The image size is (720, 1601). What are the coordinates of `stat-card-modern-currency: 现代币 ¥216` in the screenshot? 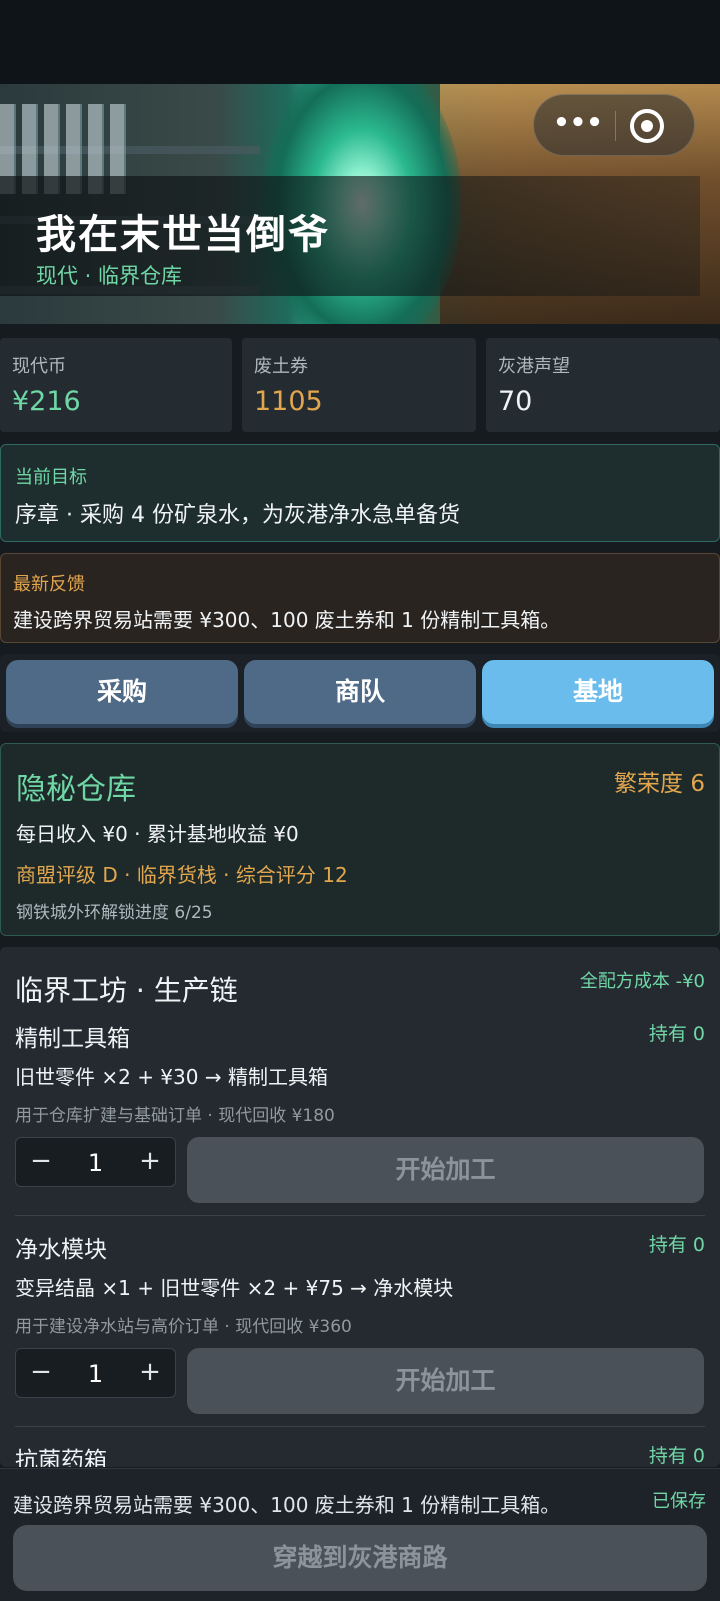 It's located at (116, 385).